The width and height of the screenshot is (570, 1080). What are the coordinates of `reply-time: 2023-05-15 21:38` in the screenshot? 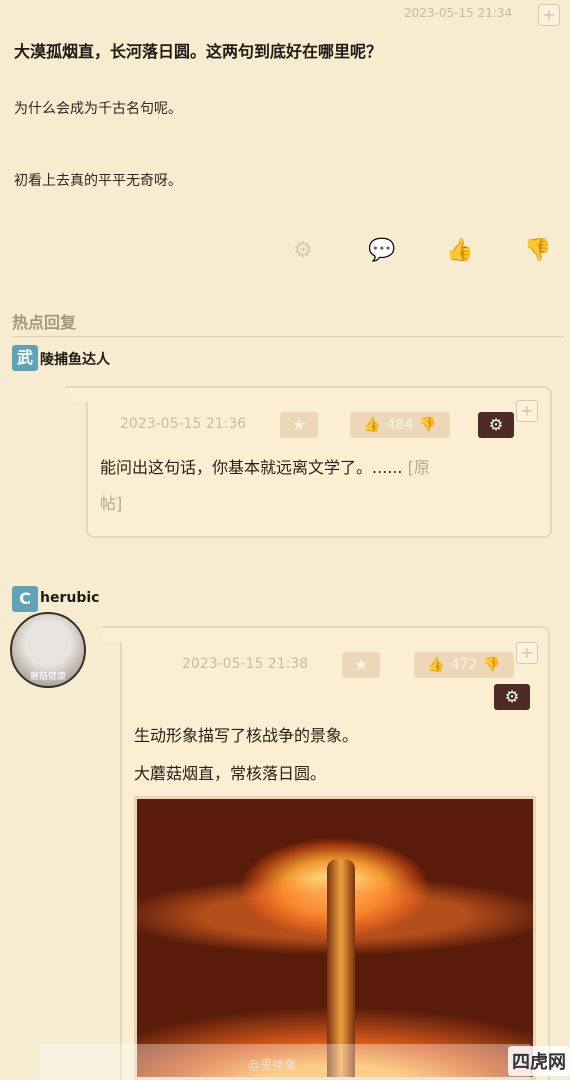 It's located at (245, 664).